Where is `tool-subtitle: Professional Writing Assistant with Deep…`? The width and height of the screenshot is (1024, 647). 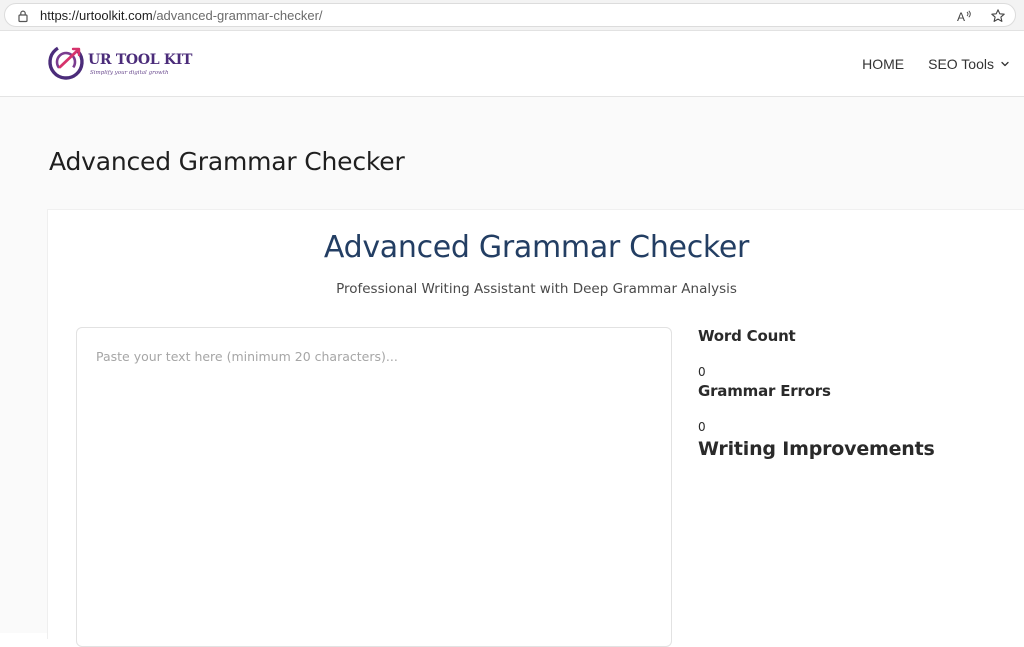
tool-subtitle: Professional Writing Assistant with Deep… is located at coordinates (536, 289).